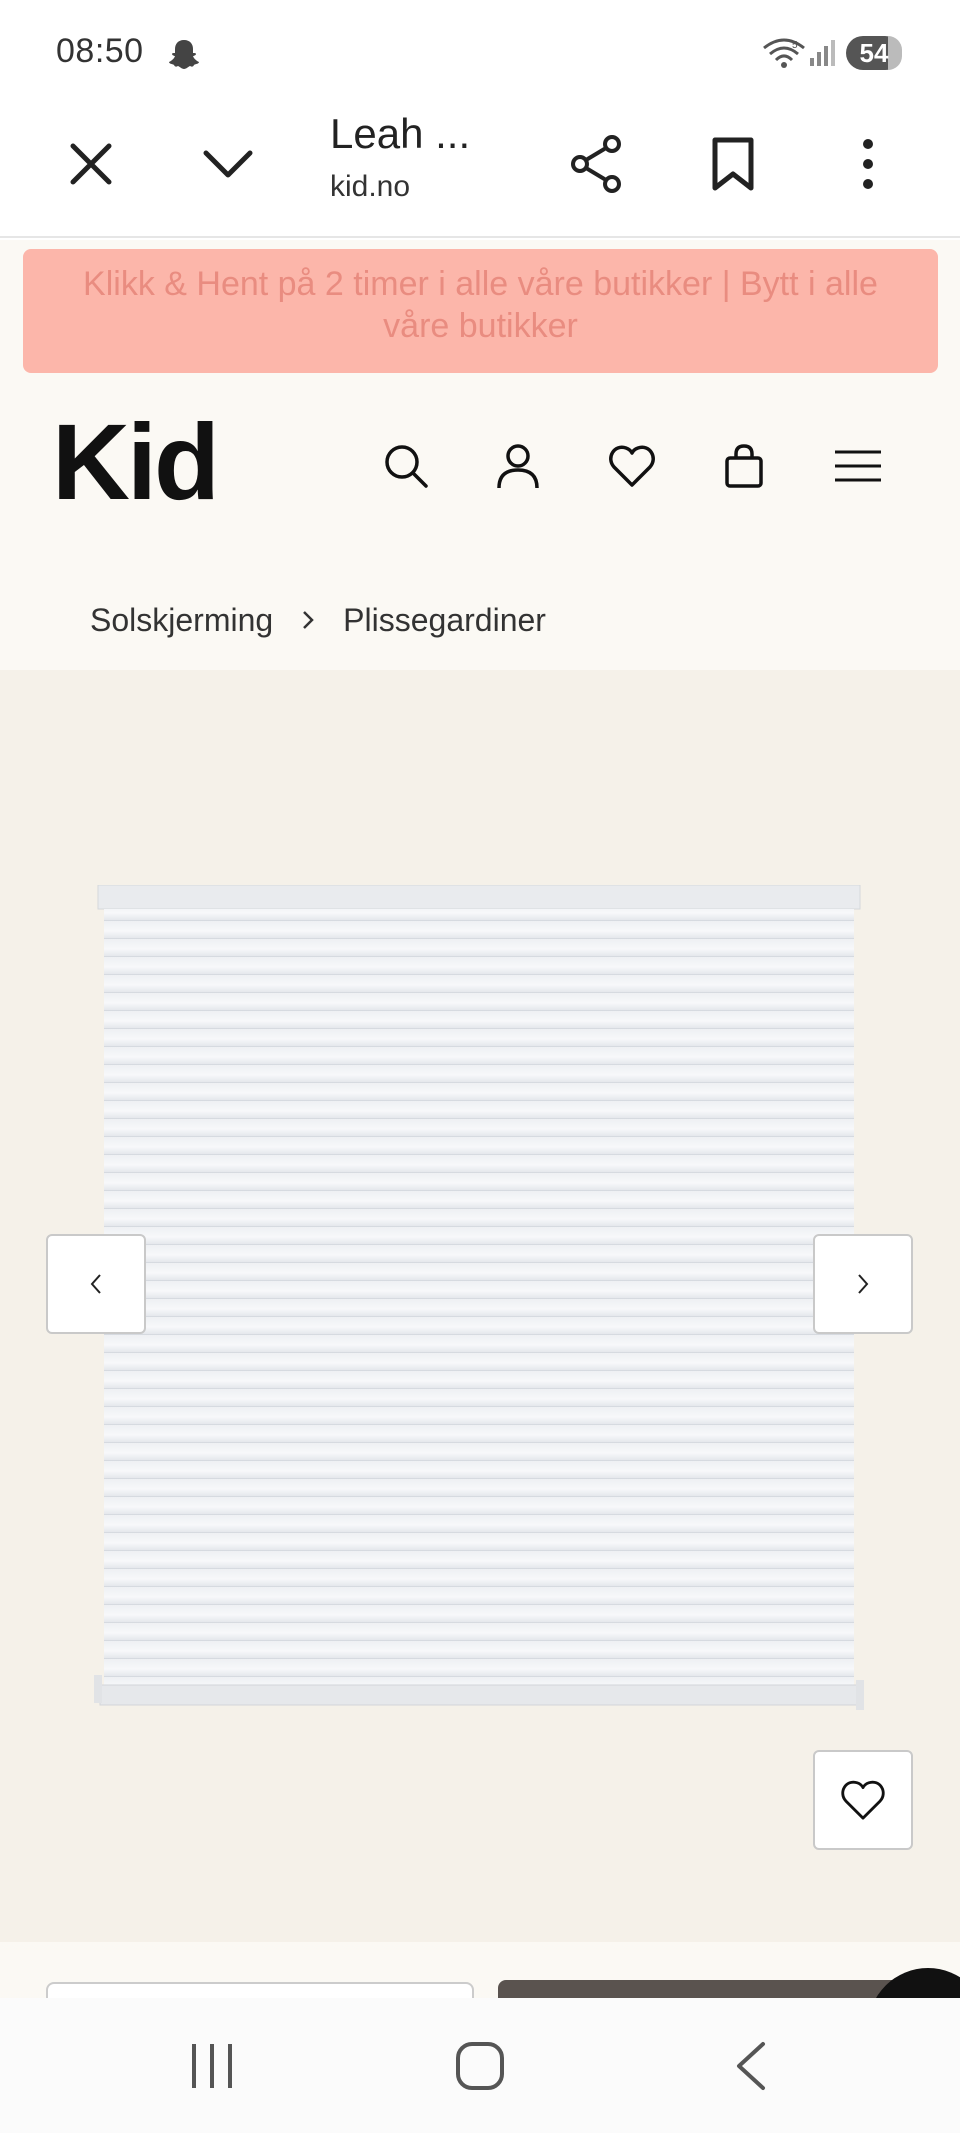 This screenshot has width=960, height=2133. I want to click on breadcrumb-item-plissegardiner: Plissegardiner, so click(444, 620).